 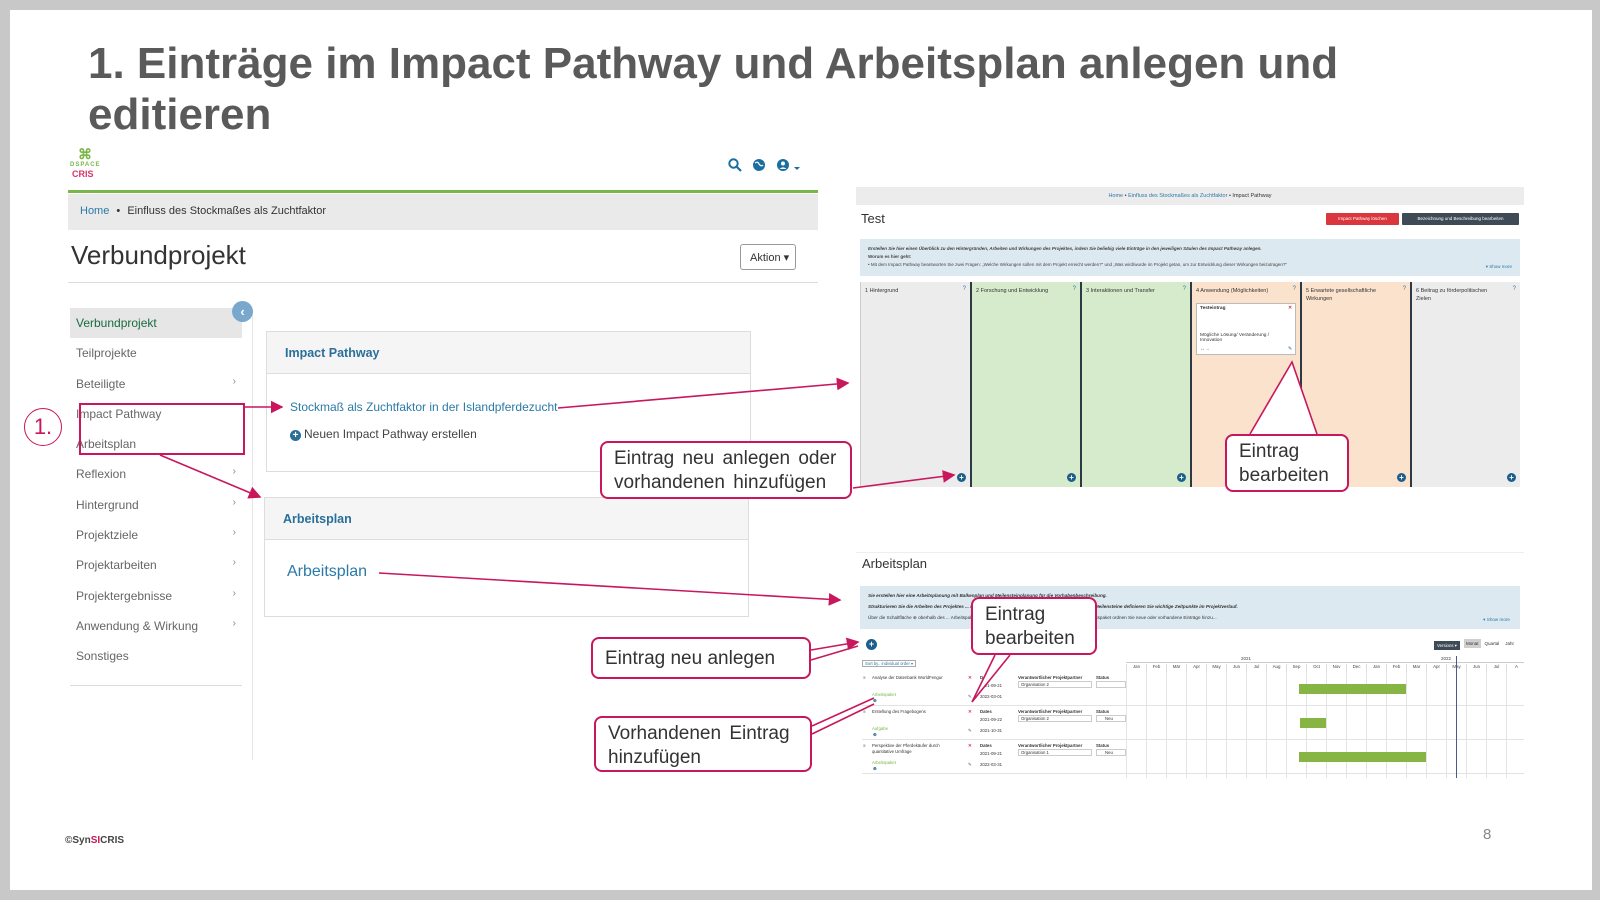 I want to click on arrow-to-ip-screen, so click(x=703, y=393).